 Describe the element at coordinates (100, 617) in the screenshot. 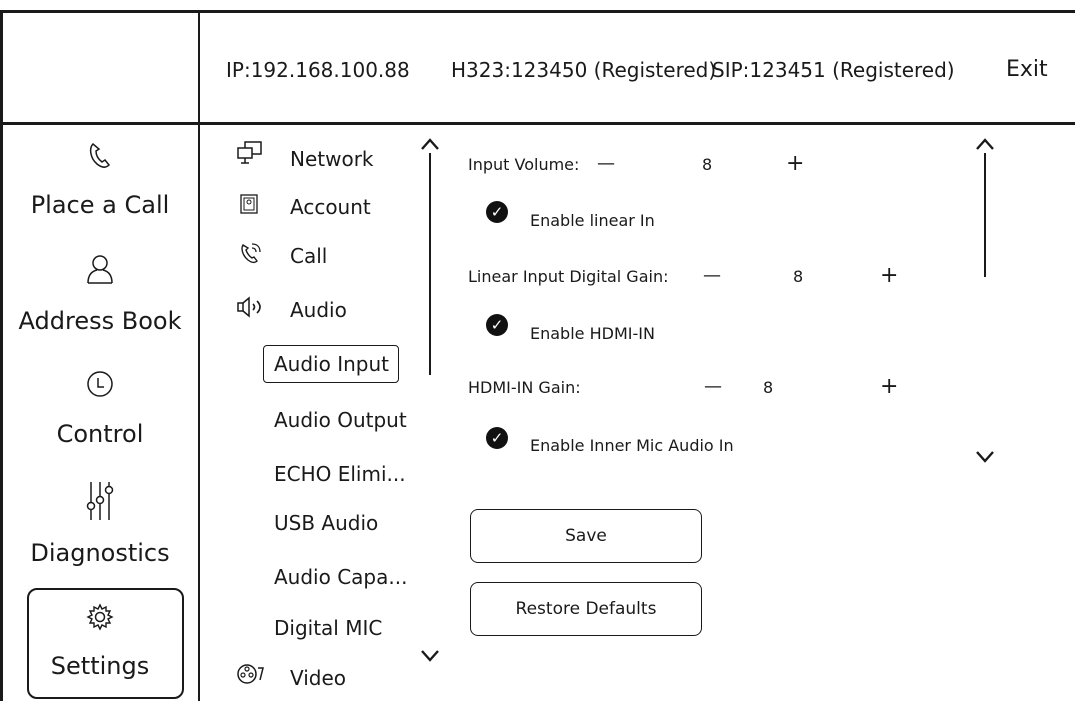

I see `gear-icon` at that location.